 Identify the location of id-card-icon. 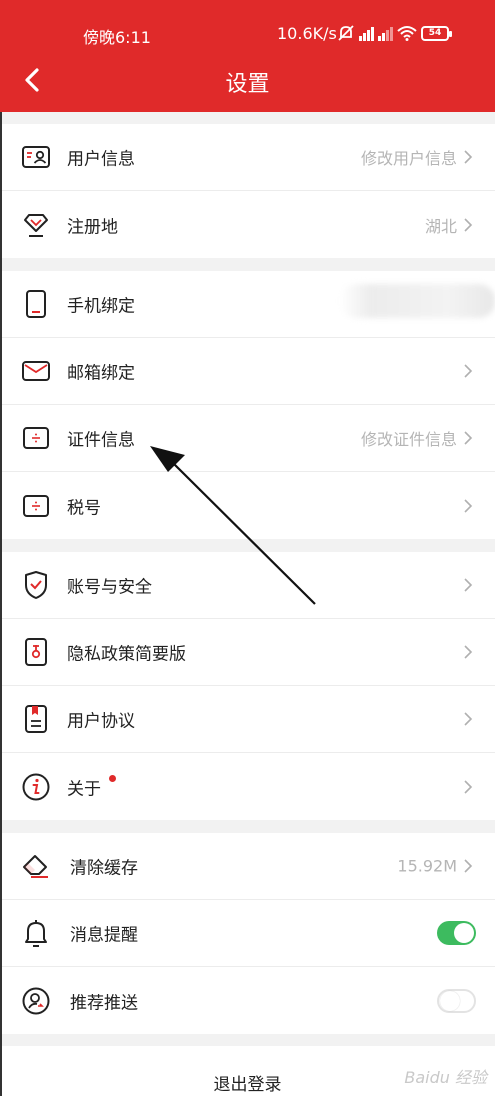
(36, 157).